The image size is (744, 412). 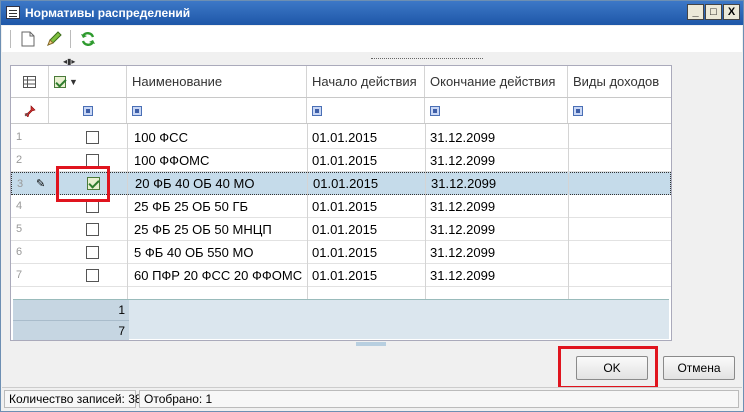 I want to click on highlight-checkbox, so click(x=83, y=184).